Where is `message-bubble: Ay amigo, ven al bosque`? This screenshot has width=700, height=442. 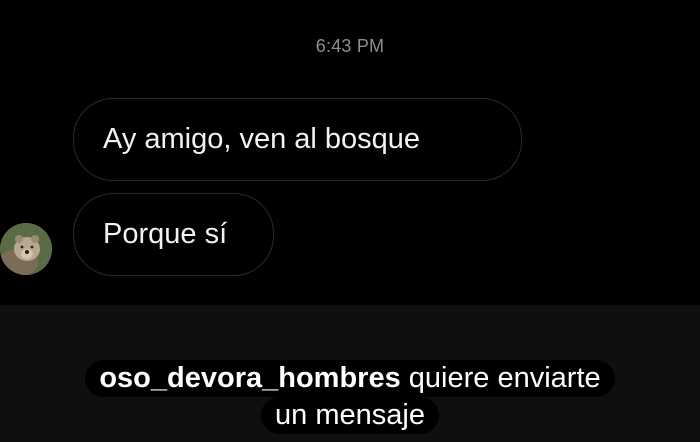
message-bubble: Ay amigo, ven al bosque is located at coordinates (297, 139).